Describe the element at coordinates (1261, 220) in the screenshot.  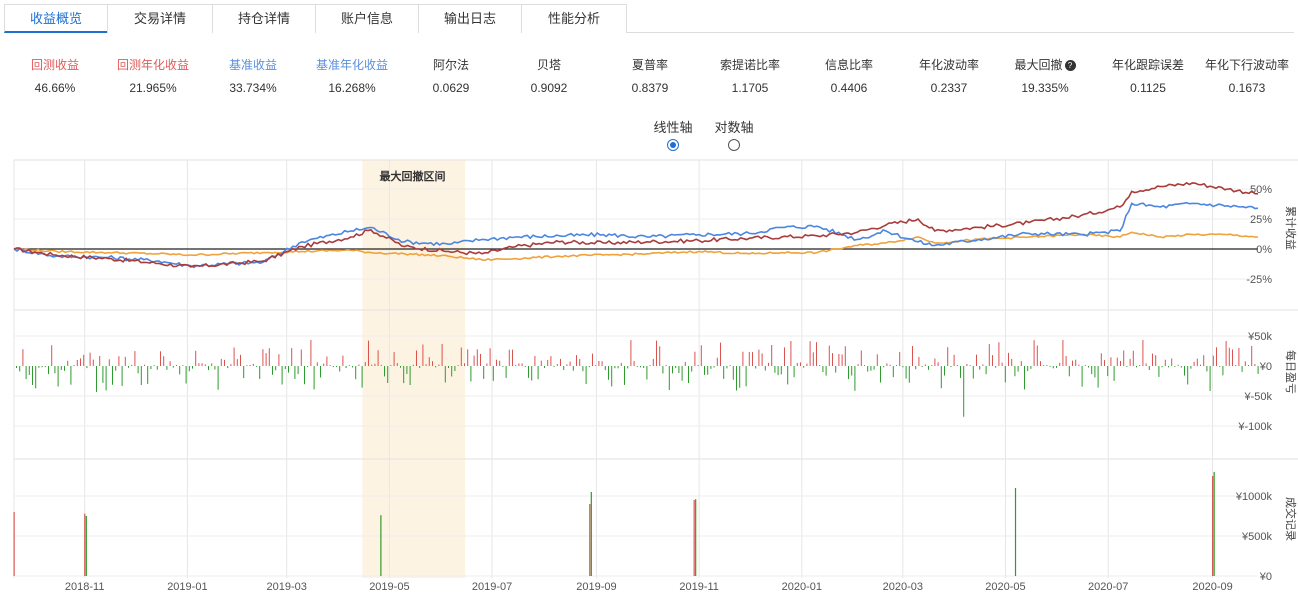
I see `y-tick-label: 25%` at that location.